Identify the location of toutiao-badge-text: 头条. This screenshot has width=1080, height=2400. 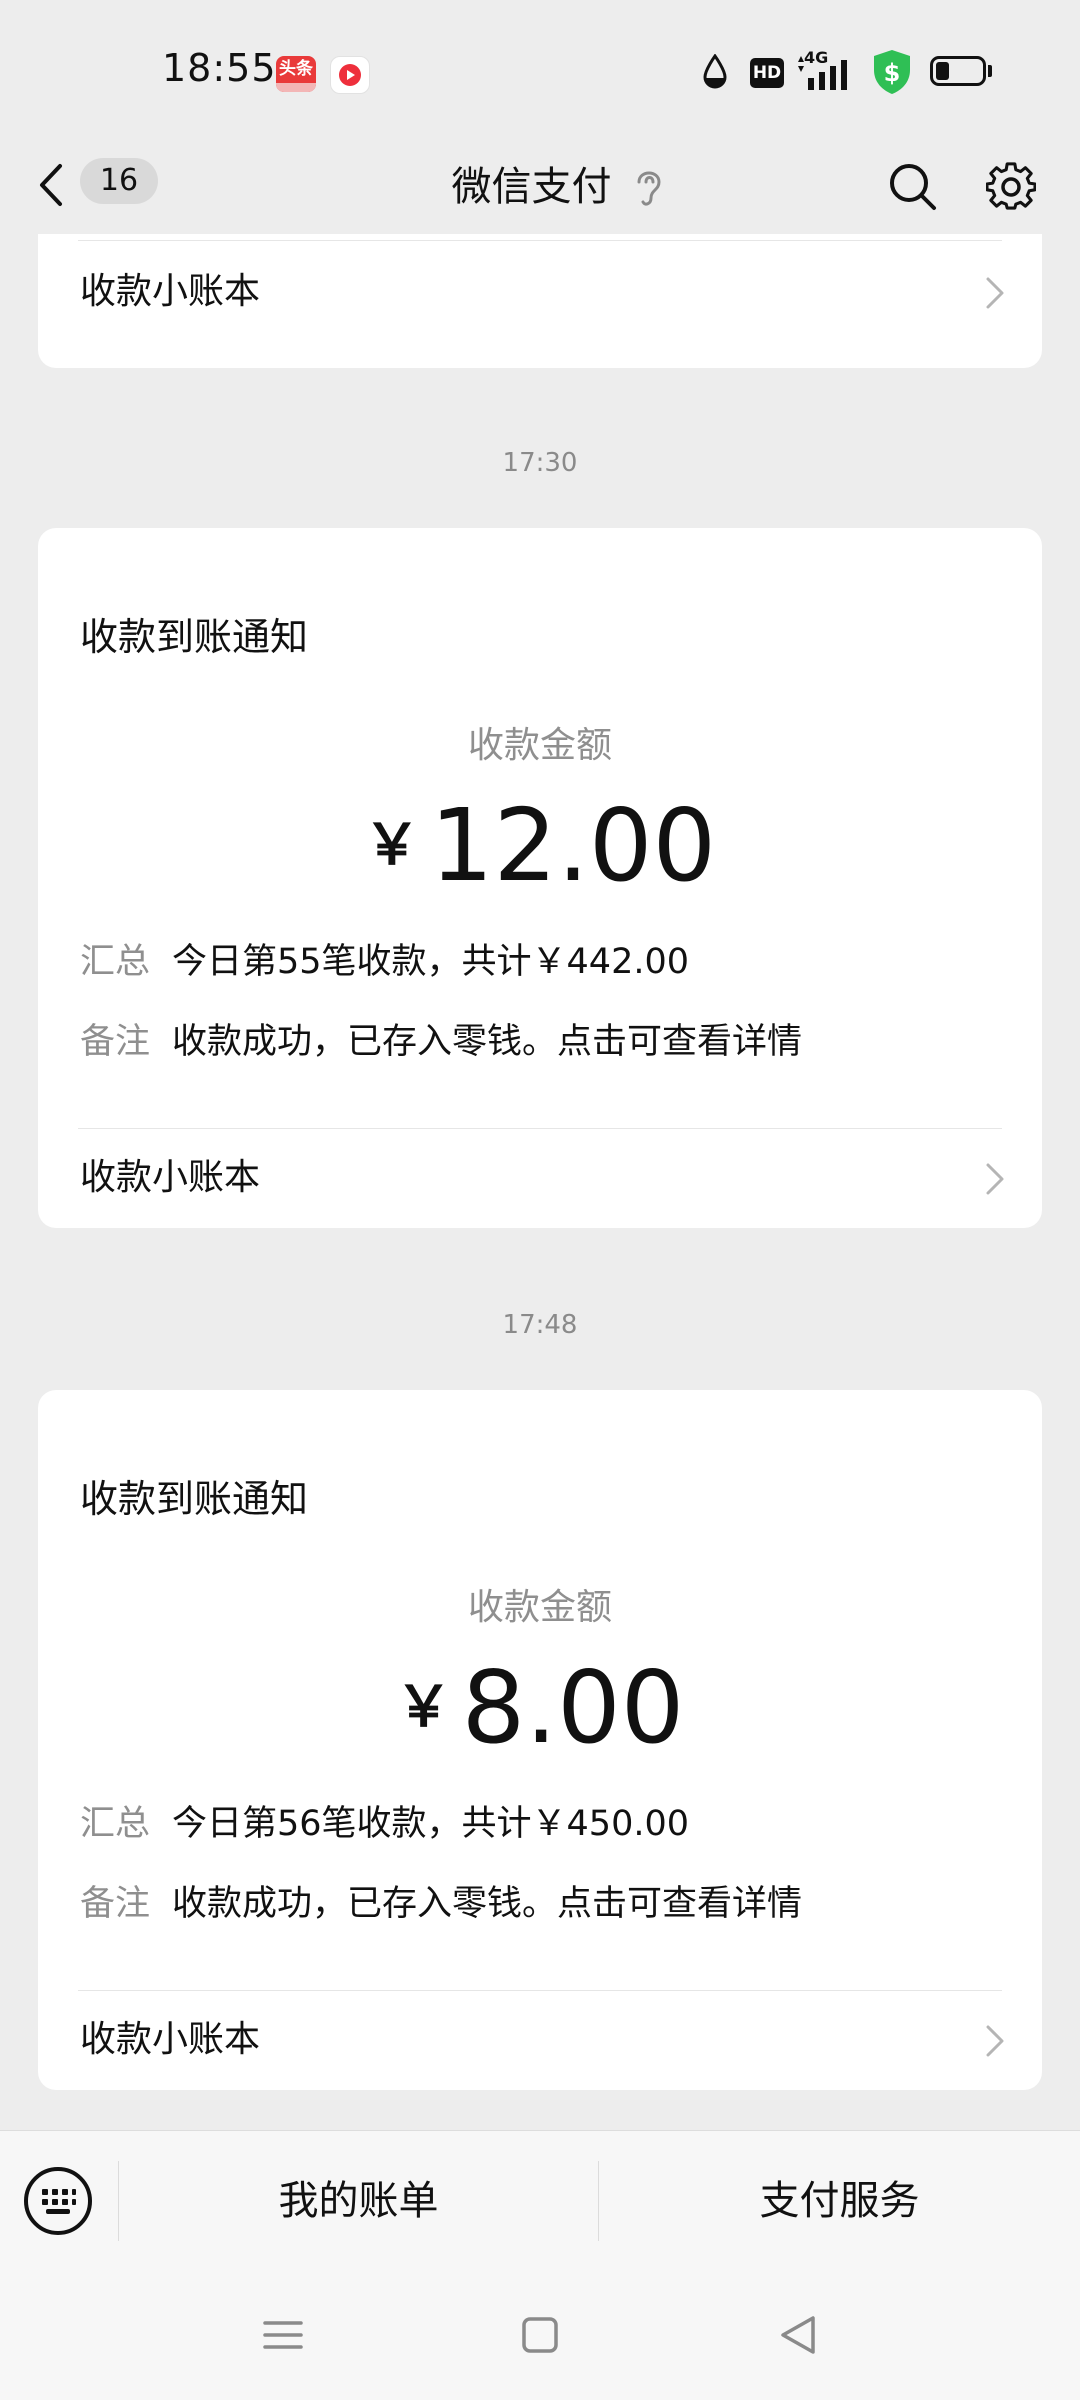
(296, 69).